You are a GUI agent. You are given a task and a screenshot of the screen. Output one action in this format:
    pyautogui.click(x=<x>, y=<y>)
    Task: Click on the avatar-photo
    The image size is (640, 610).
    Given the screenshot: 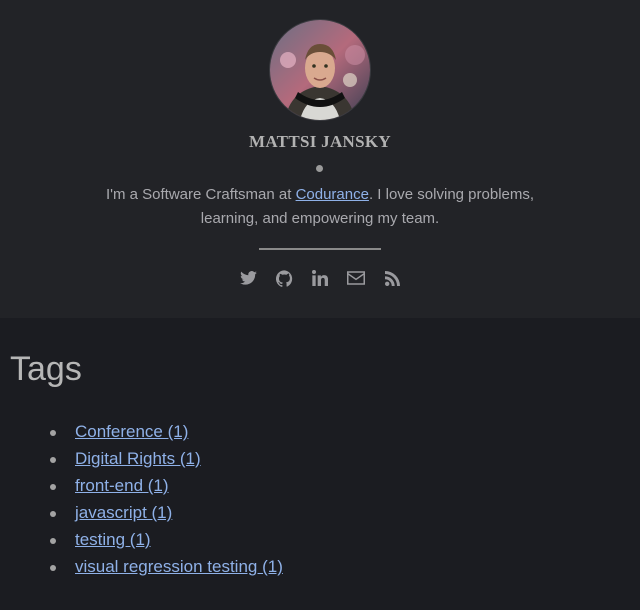 What is the action you would take?
    pyautogui.click(x=320, y=70)
    